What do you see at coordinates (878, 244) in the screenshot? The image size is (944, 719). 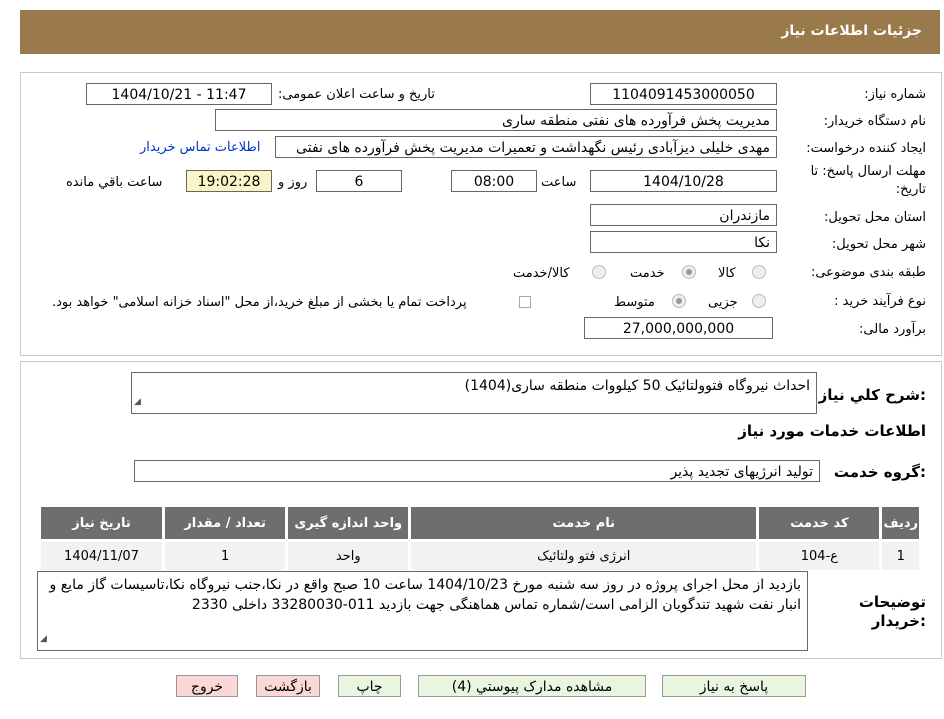 I see `city-label: شهر محل تحویل:` at bounding box center [878, 244].